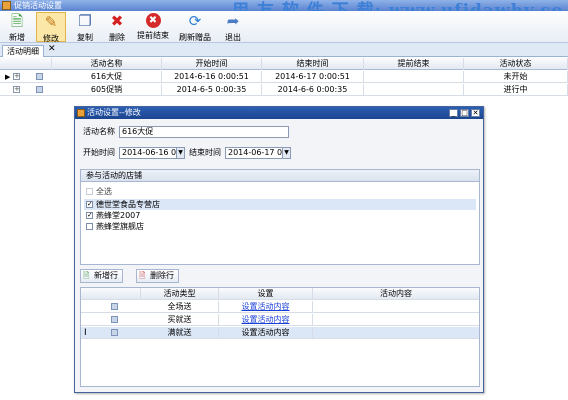  I want to click on store-checkbox, so click(89, 226).